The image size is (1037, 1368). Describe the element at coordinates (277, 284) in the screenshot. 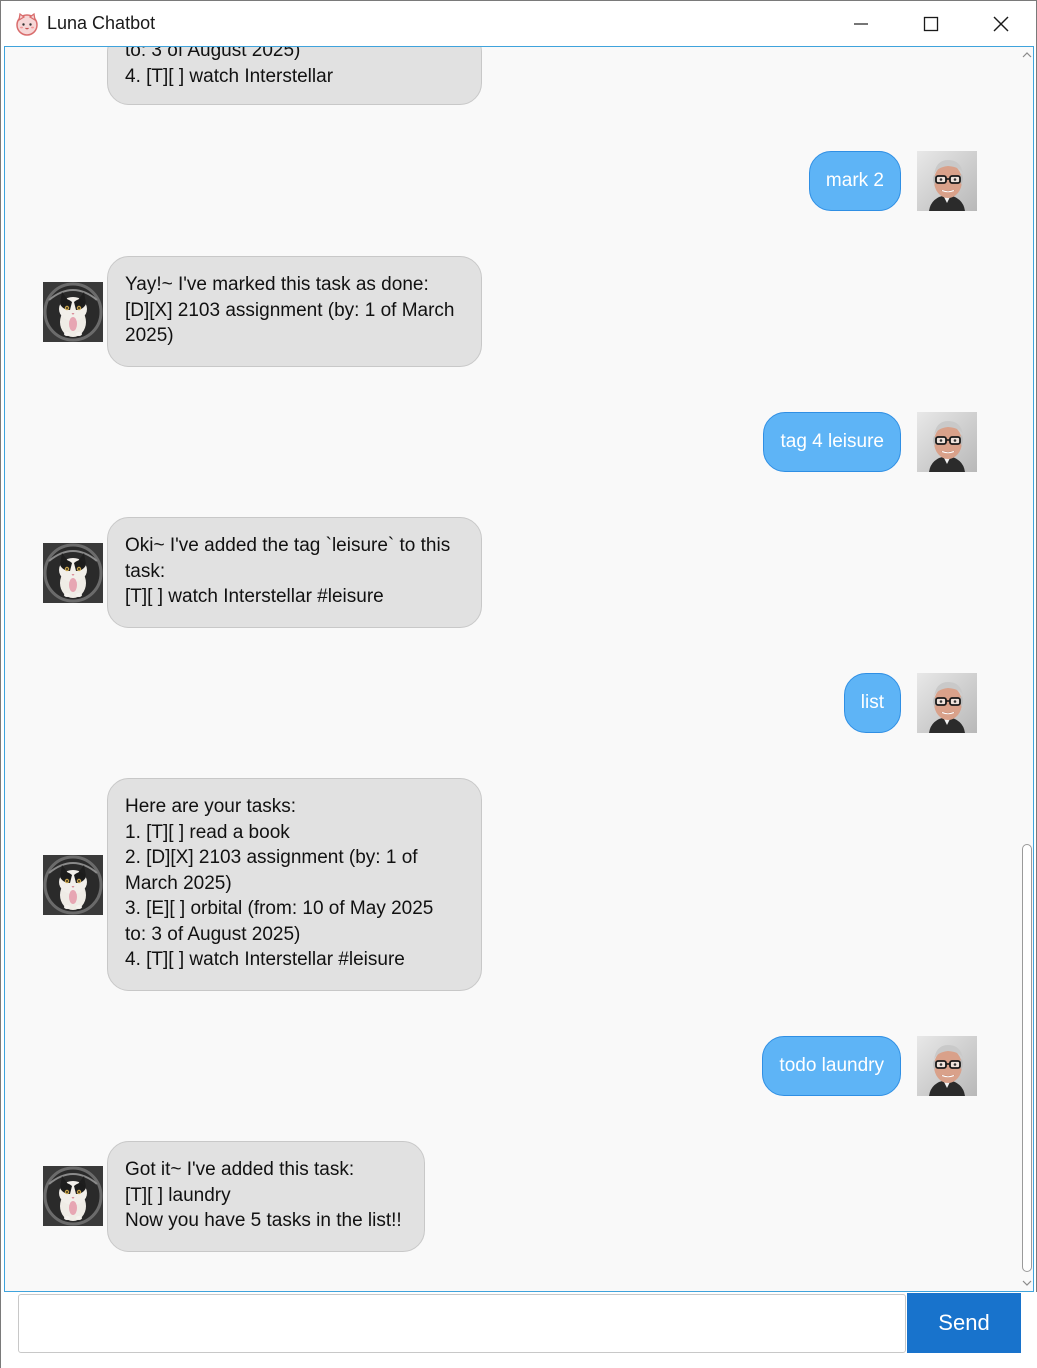

I see `bot-message-line: Yay!~ I've marked this task as done:` at that location.